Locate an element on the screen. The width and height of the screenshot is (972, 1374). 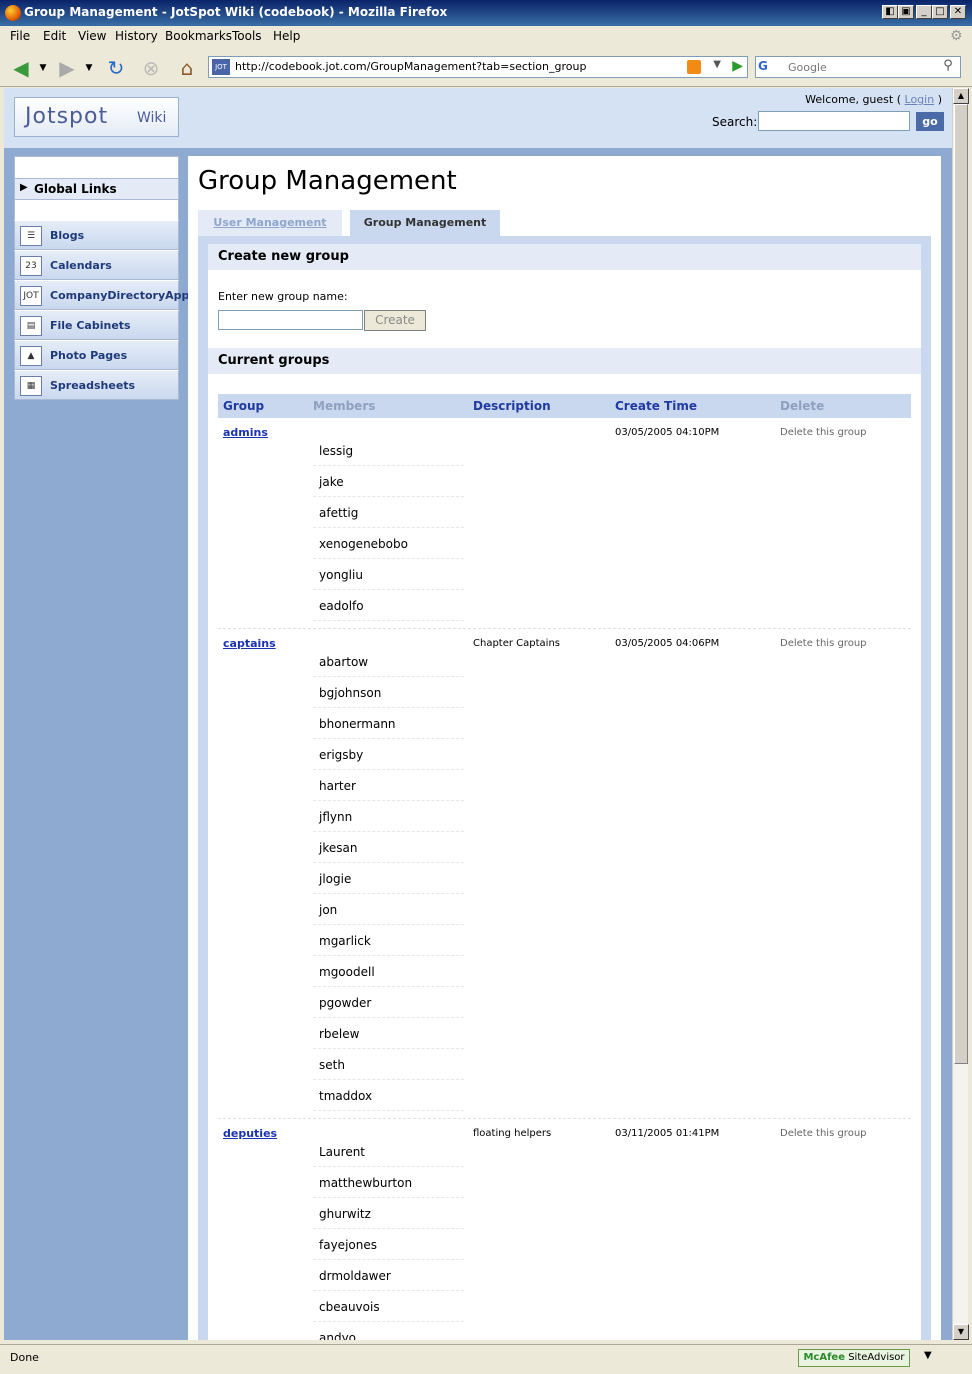
pin-icon: ◧ is located at coordinates (890, 12).